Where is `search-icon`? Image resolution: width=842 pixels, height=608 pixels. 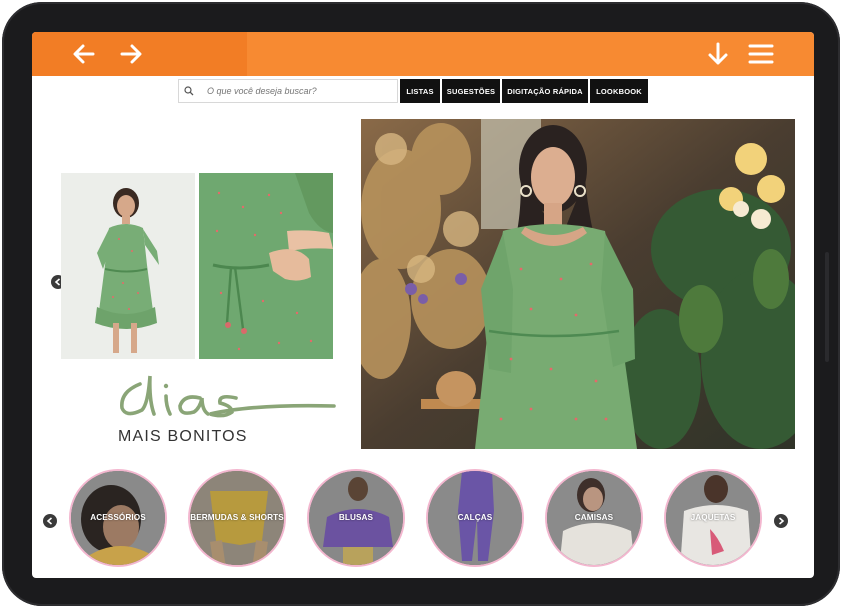 search-icon is located at coordinates (189, 91).